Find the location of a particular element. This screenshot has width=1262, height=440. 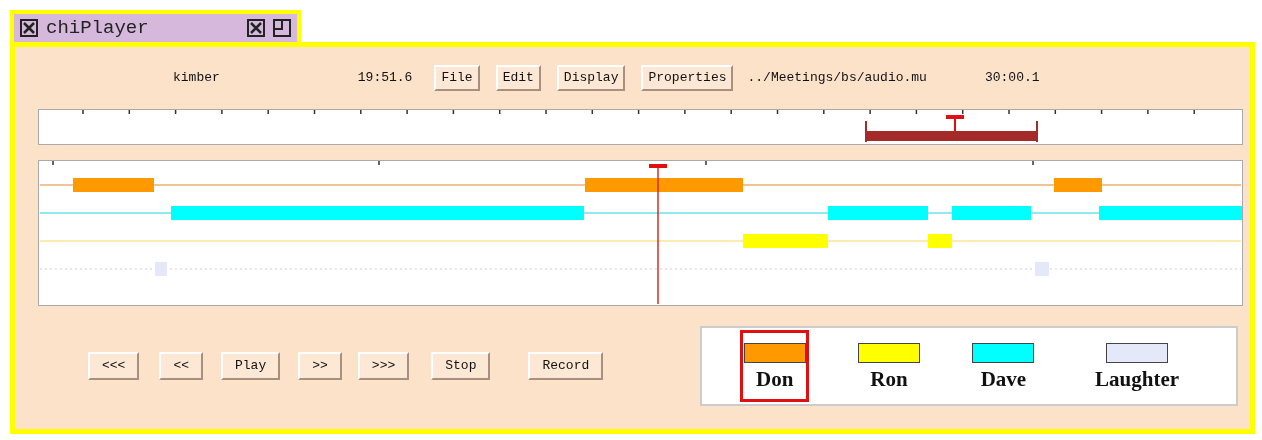

transport-button: >>> is located at coordinates (383, 366).